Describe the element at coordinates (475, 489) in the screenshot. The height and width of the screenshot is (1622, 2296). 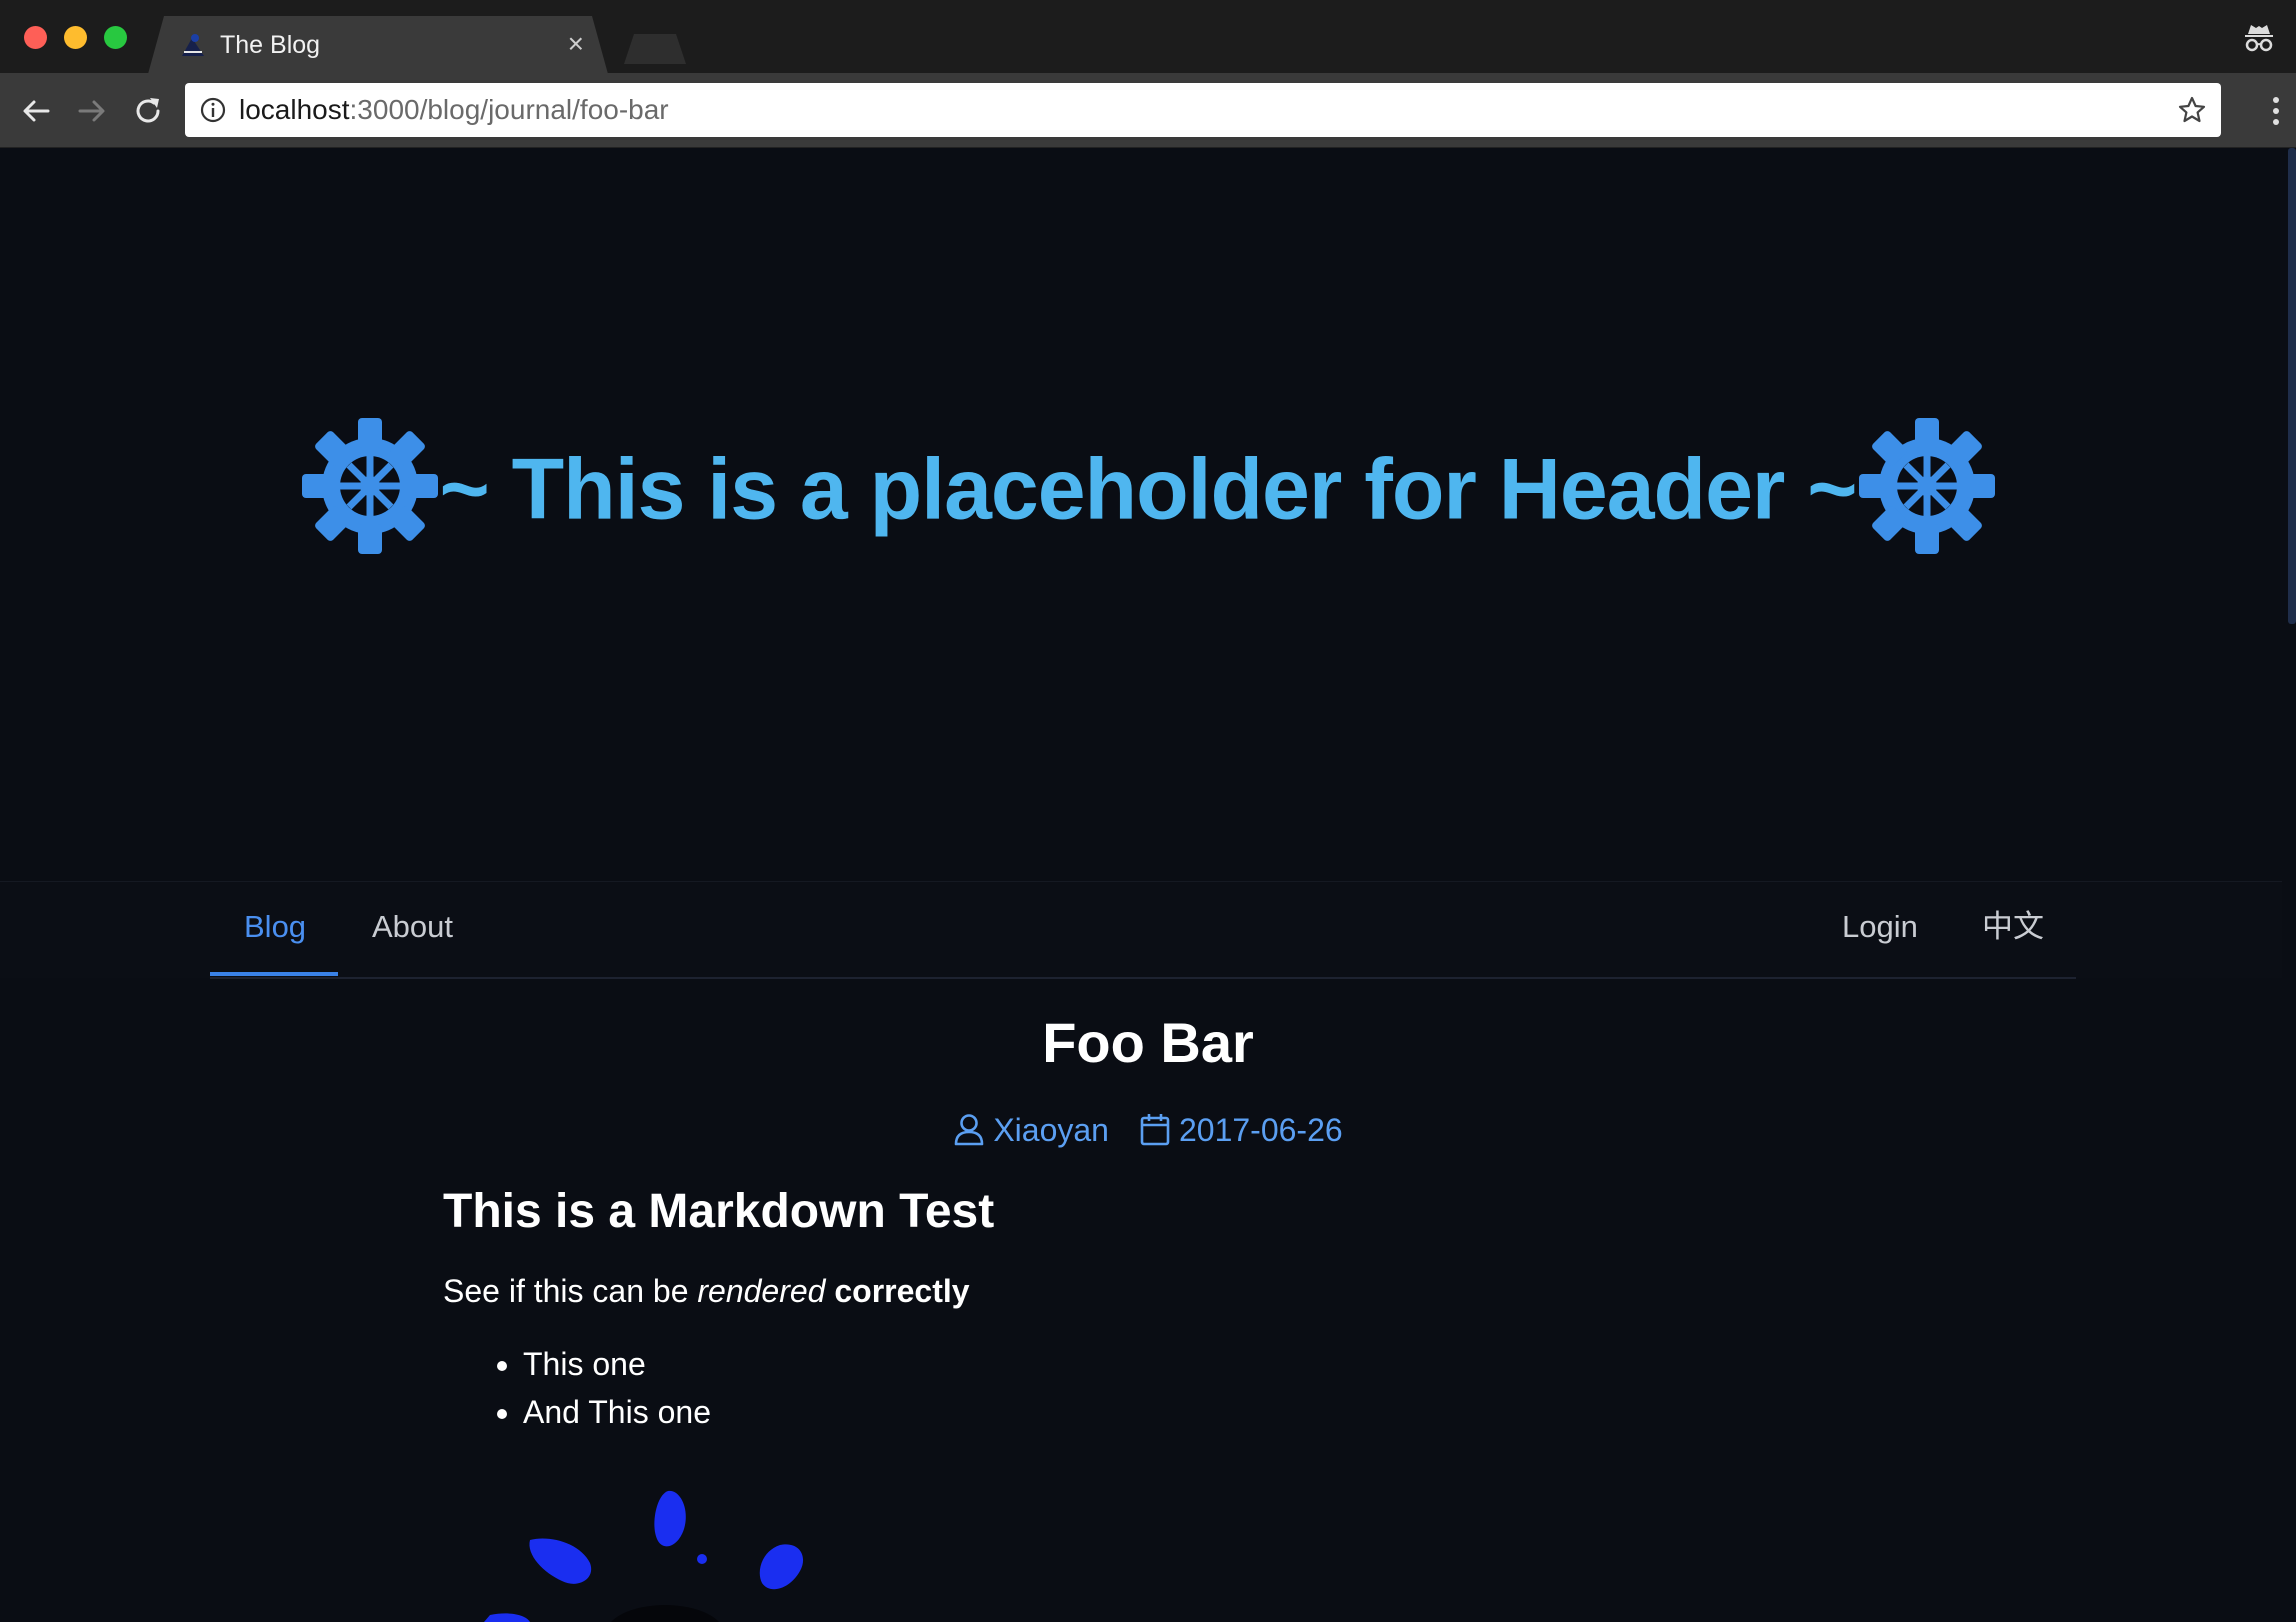
I see `header-prefix: ~` at that location.